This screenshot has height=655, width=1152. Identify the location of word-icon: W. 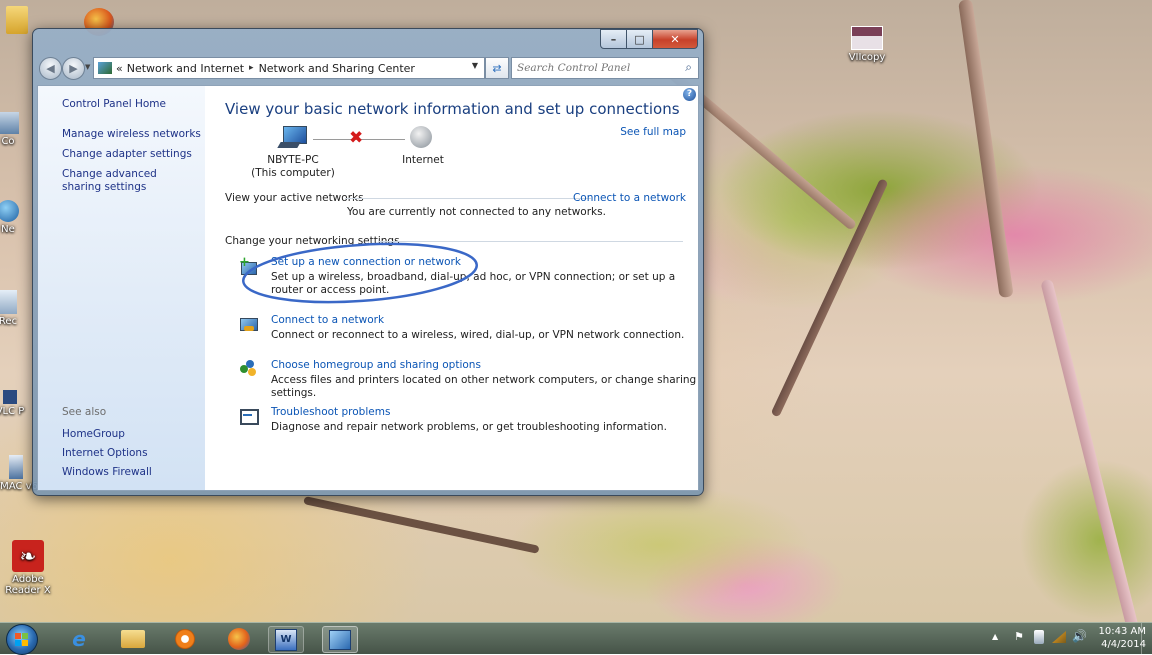
(286, 639).